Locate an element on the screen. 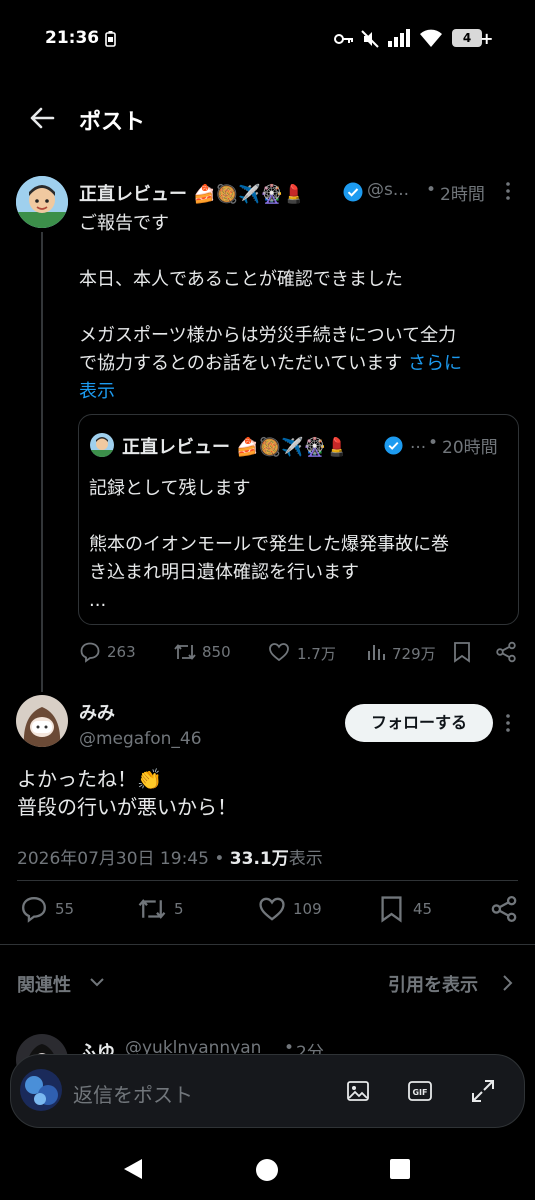 The height and width of the screenshot is (1200, 535). more-options-icon is located at coordinates (508, 191).